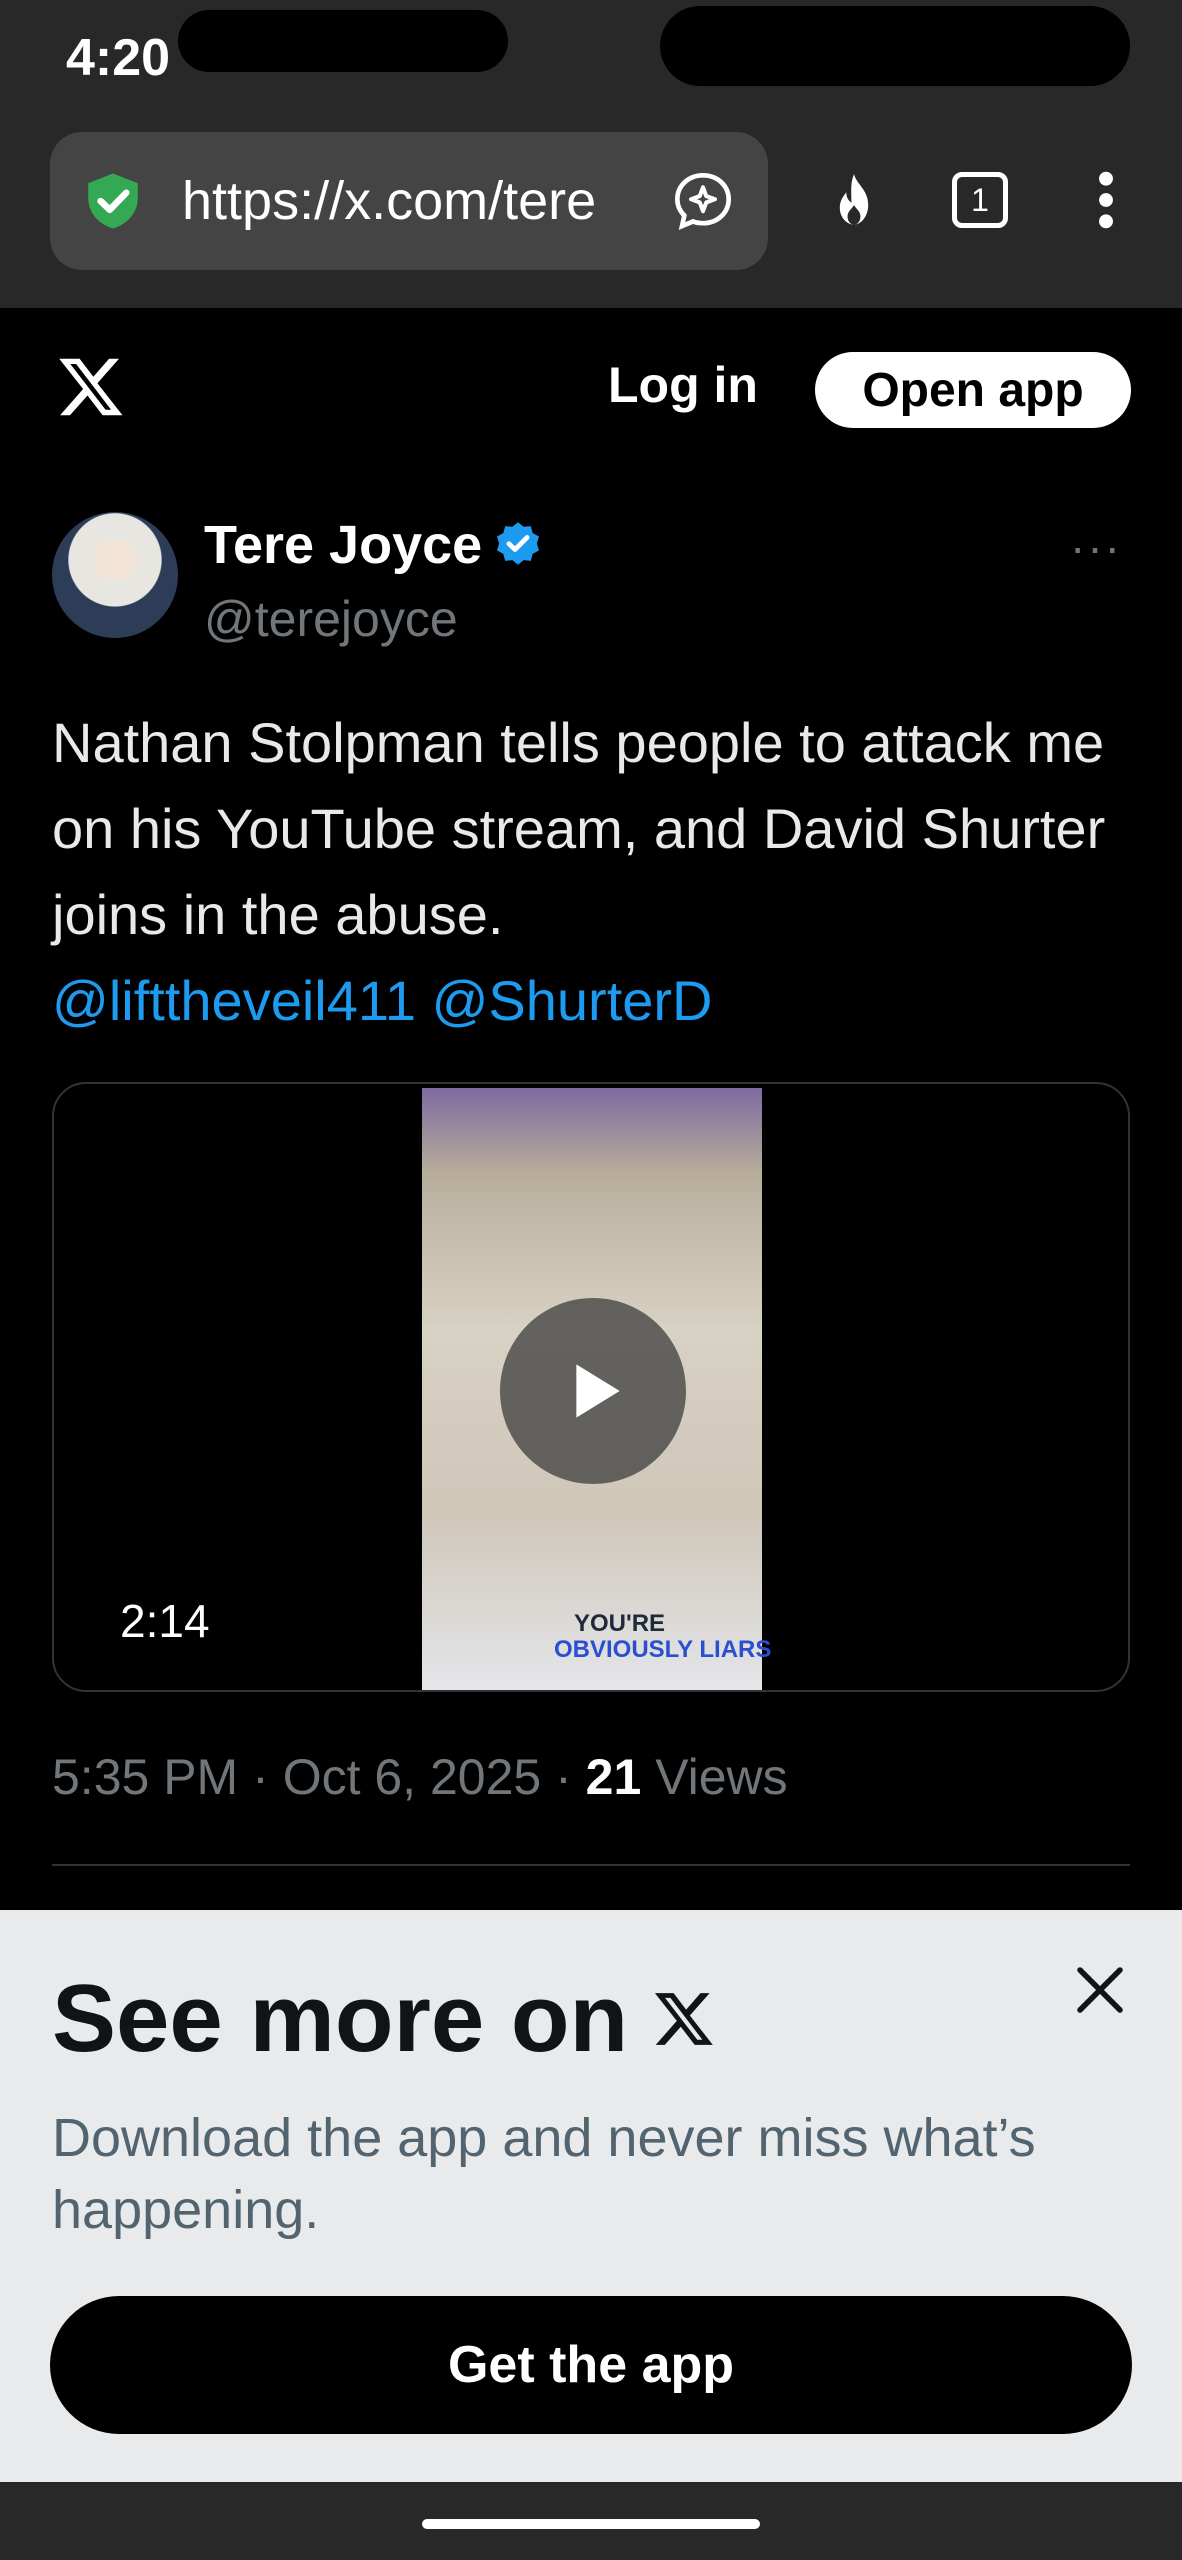 This screenshot has height=2560, width=1182. What do you see at coordinates (412, 1777) in the screenshot?
I see `tweet-date: Oct 6, 2025` at bounding box center [412, 1777].